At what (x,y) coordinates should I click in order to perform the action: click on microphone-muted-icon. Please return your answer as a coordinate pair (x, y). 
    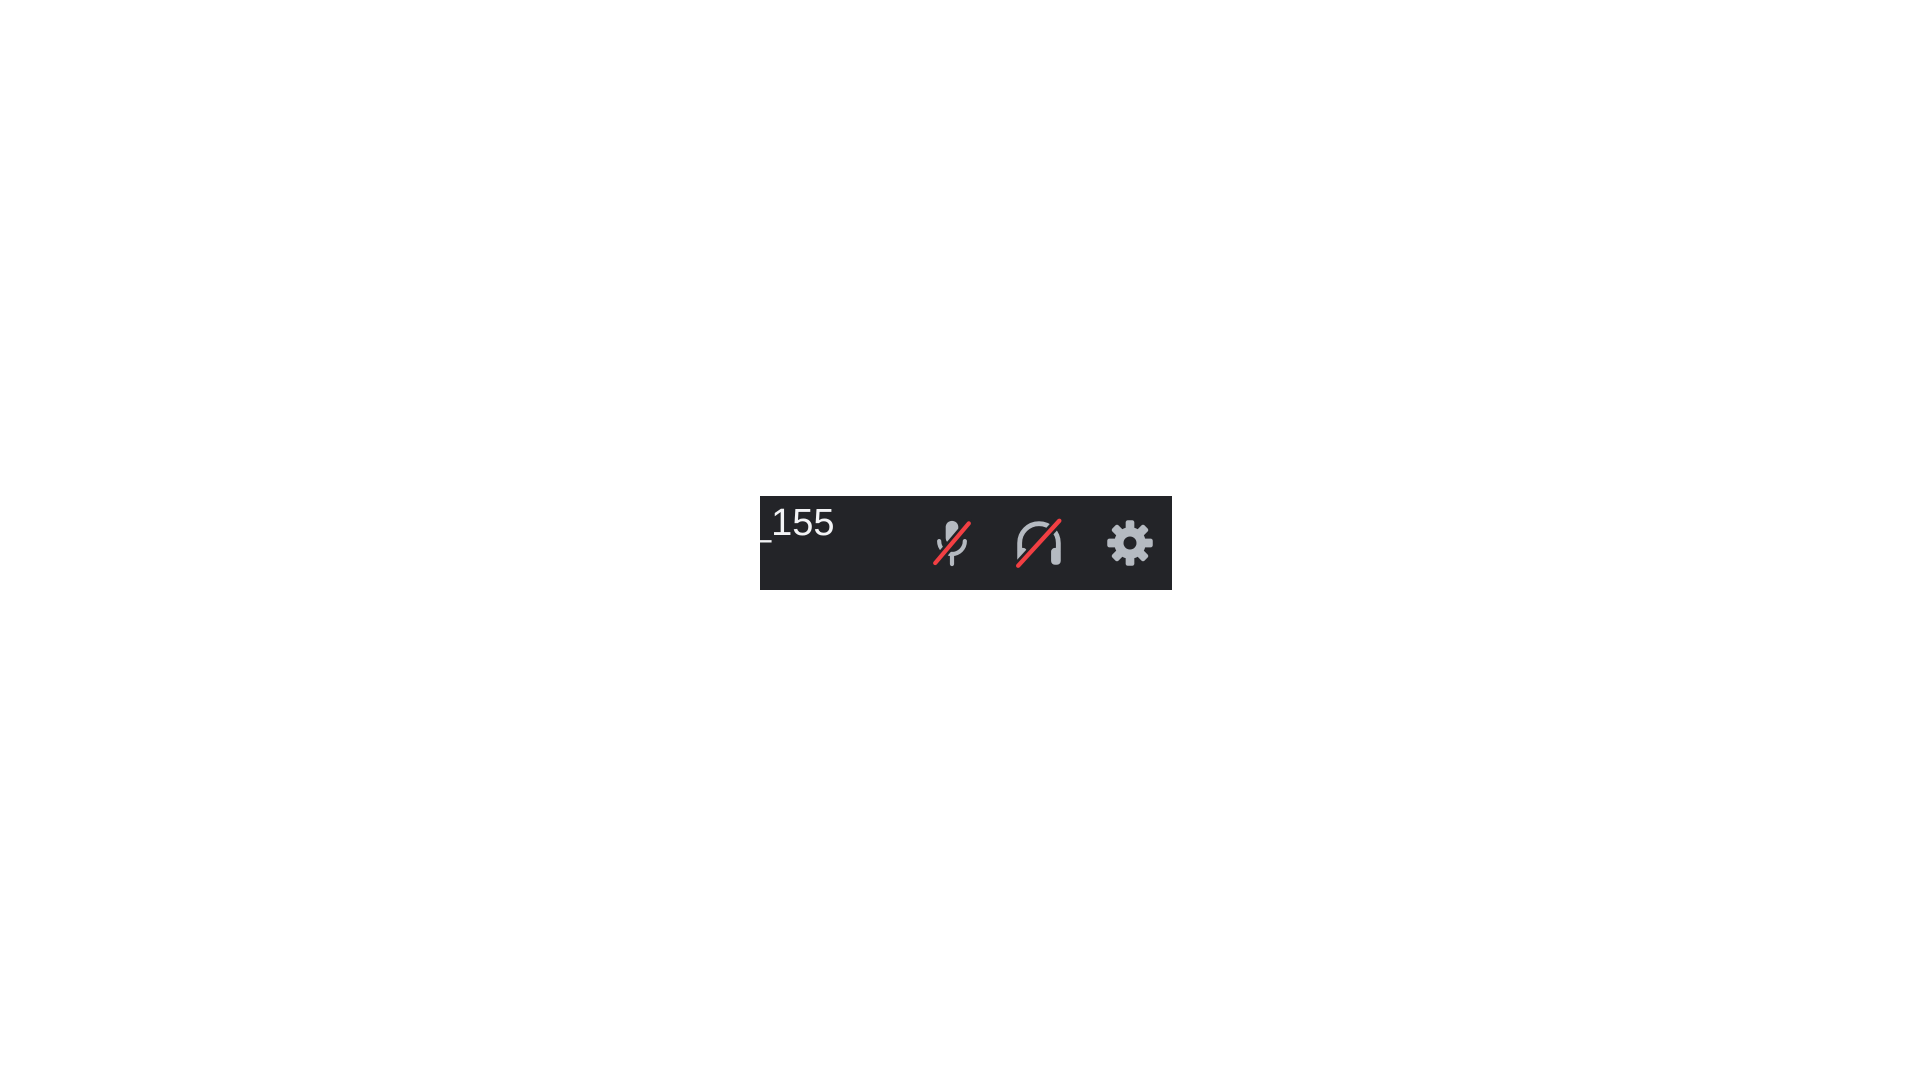
    Looking at the image, I should click on (952, 543).